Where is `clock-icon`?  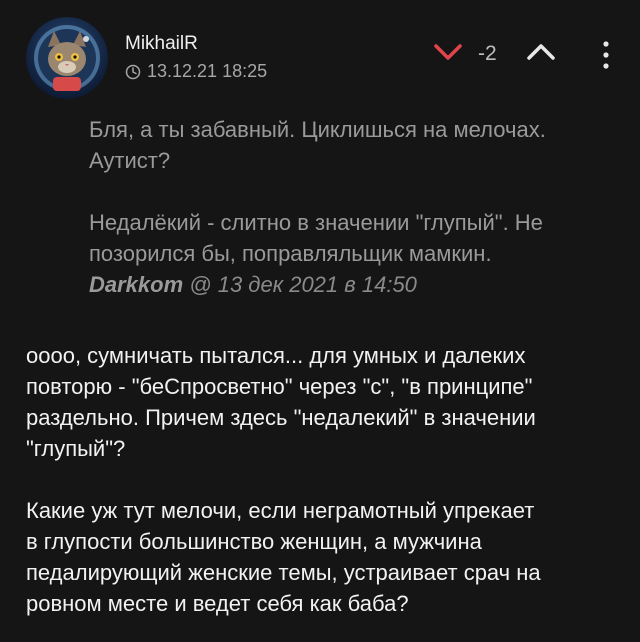 clock-icon is located at coordinates (133, 71).